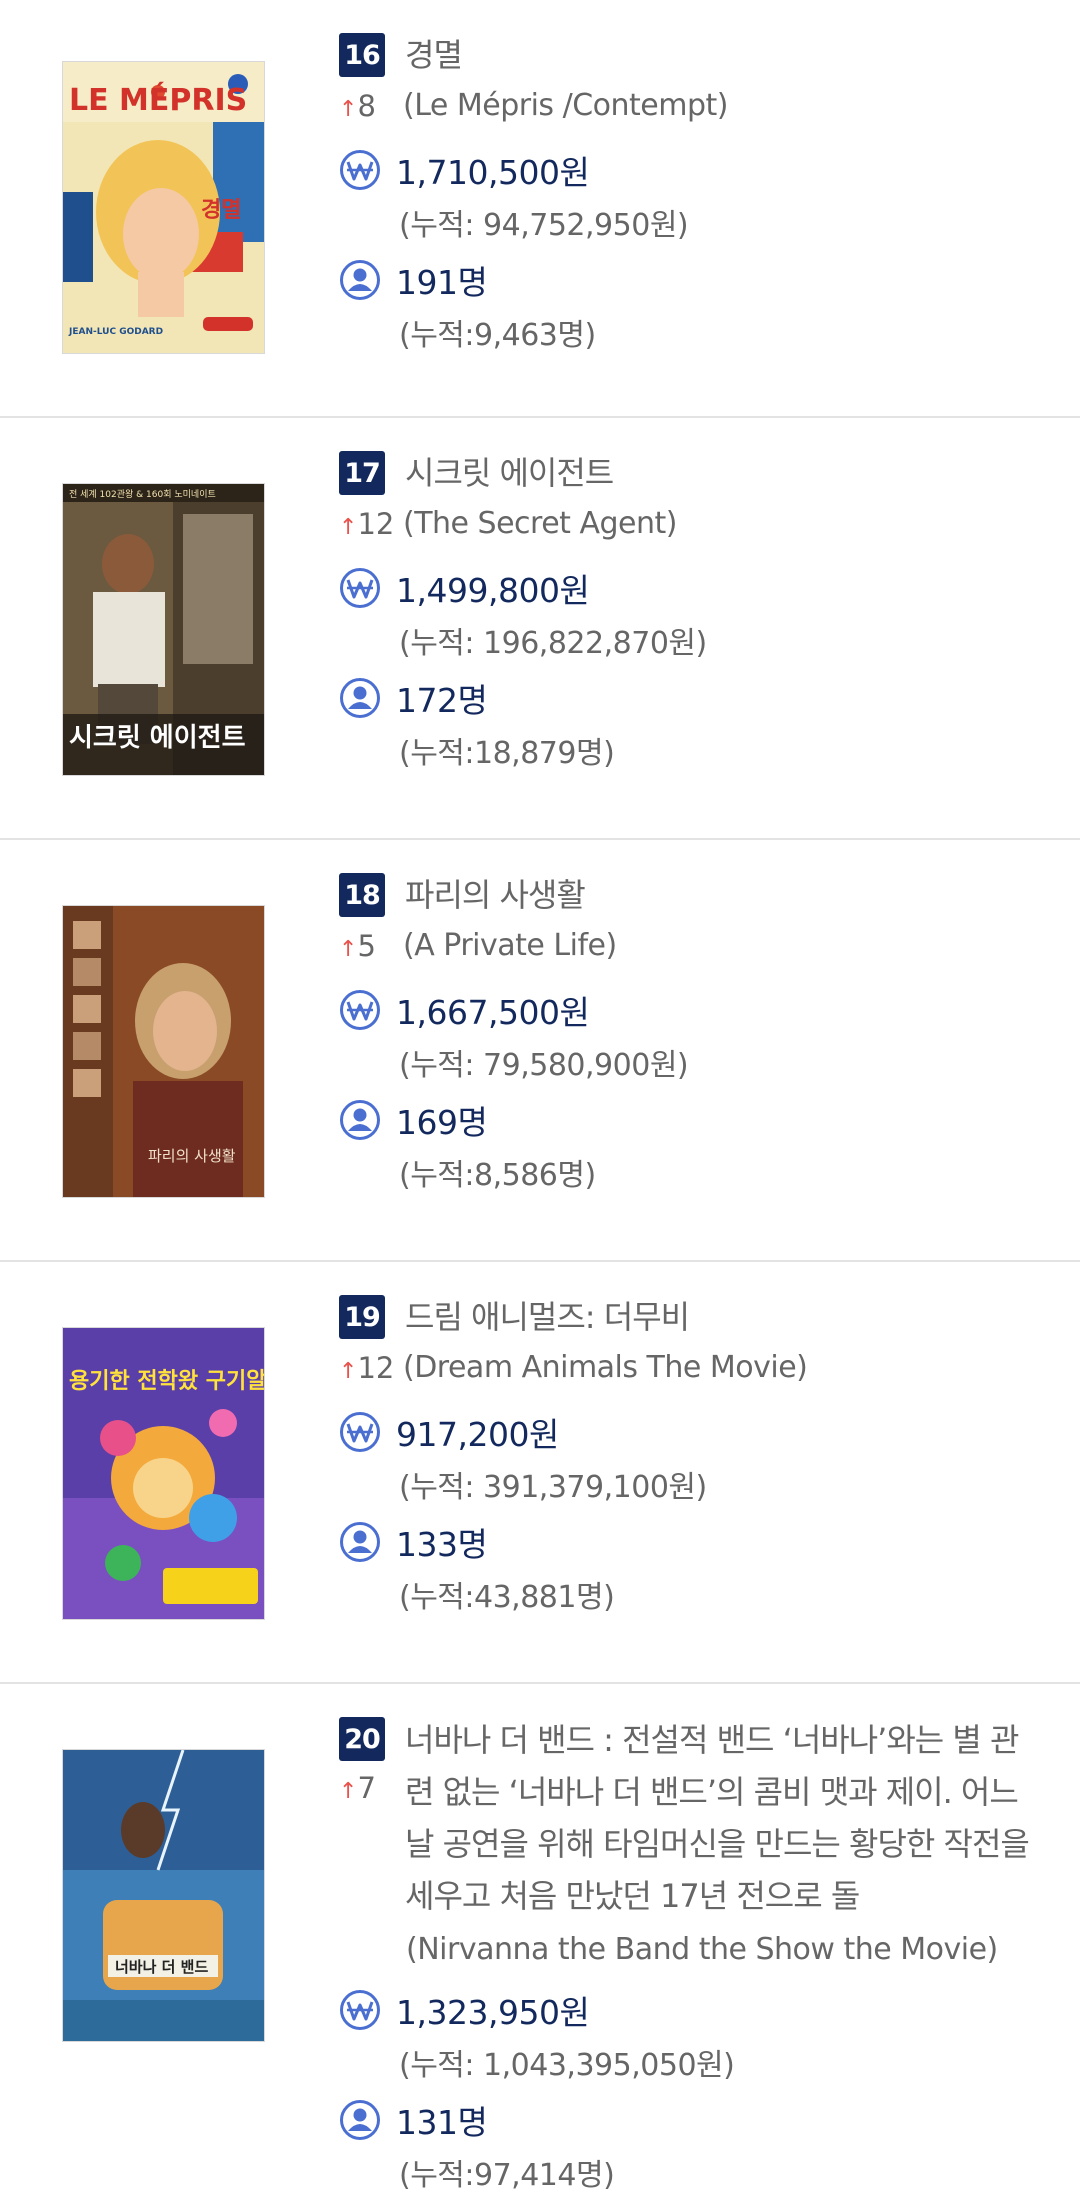 The width and height of the screenshot is (1080, 2198). I want to click on audience-stat: 133명, so click(689, 1542).